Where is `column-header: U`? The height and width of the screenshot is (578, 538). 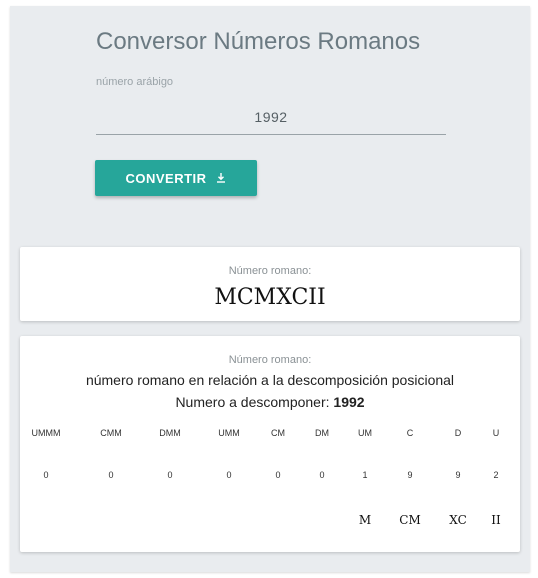 column-header: U is located at coordinates (496, 433).